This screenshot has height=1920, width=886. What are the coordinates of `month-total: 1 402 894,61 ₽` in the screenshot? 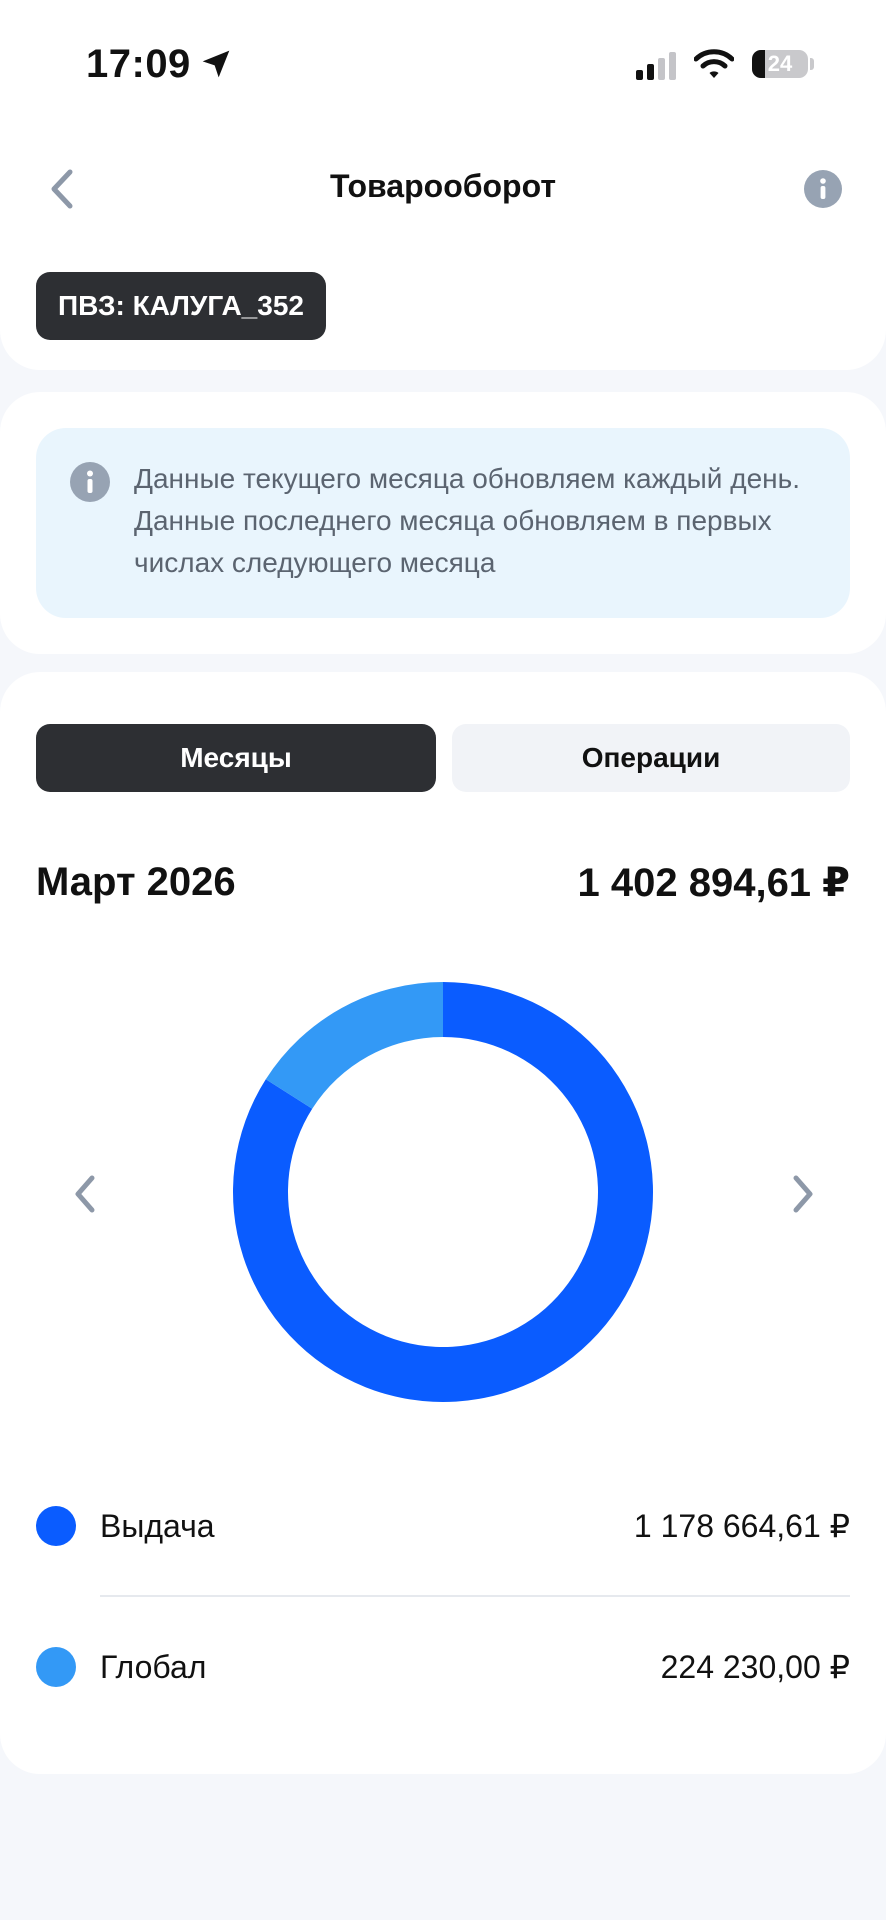 It's located at (714, 883).